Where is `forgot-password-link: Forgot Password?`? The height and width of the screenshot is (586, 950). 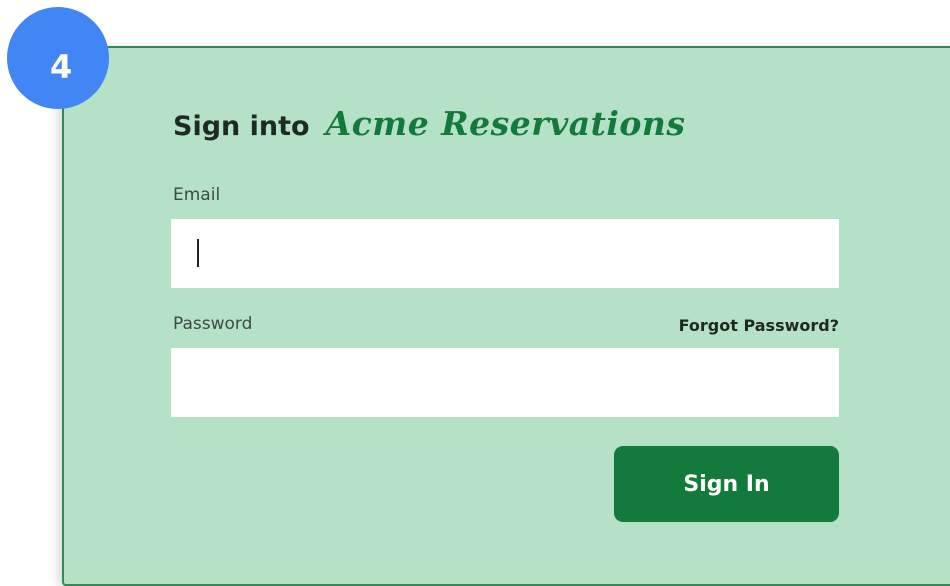
forgot-password-link: Forgot Password? is located at coordinates (759, 325).